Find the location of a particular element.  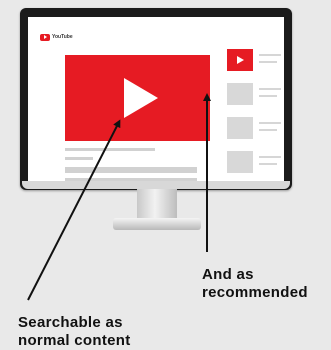

recommended-annotation: And as recommended is located at coordinates (255, 284).